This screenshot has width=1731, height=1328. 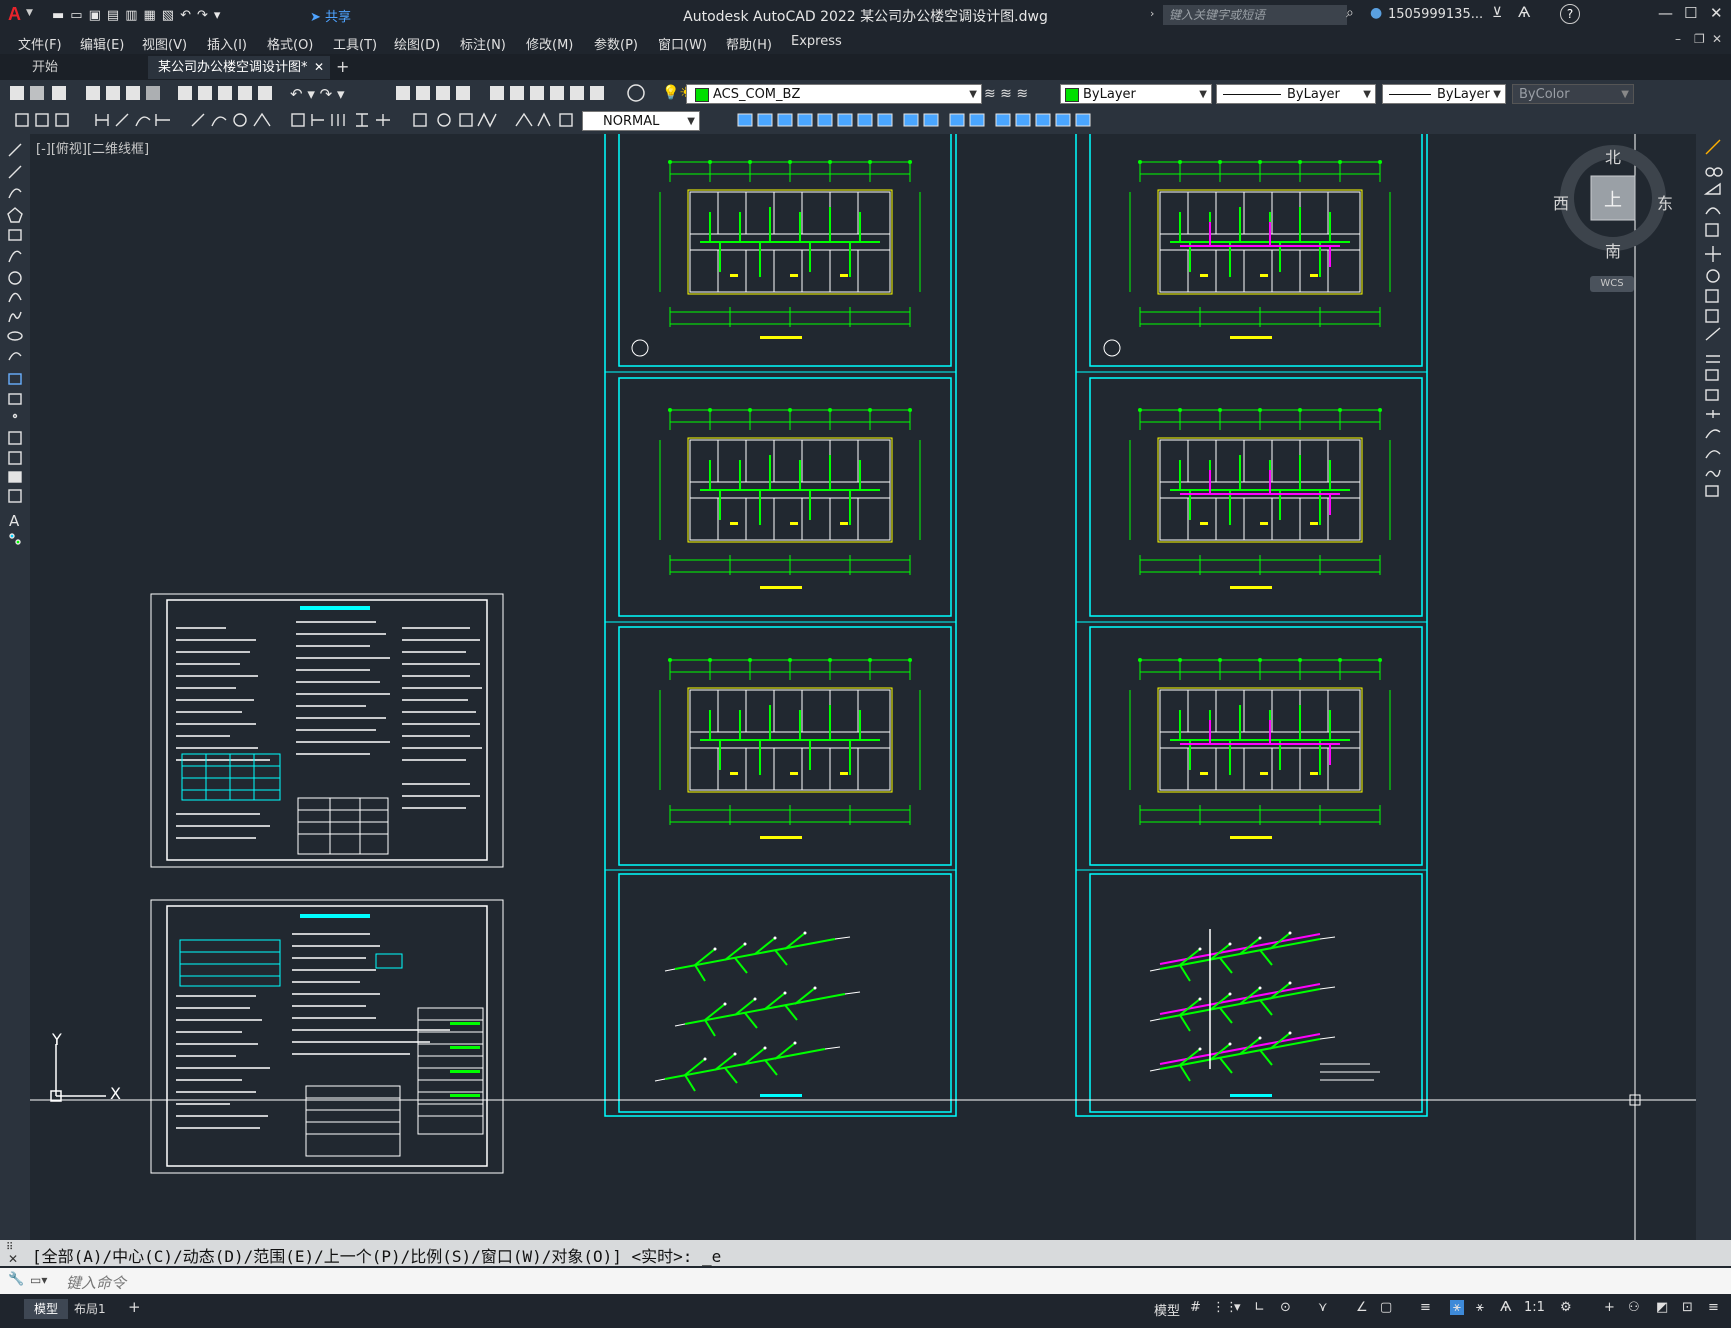 I want to click on auto-scale-icon: ⚹, so click(x=1480, y=1307).